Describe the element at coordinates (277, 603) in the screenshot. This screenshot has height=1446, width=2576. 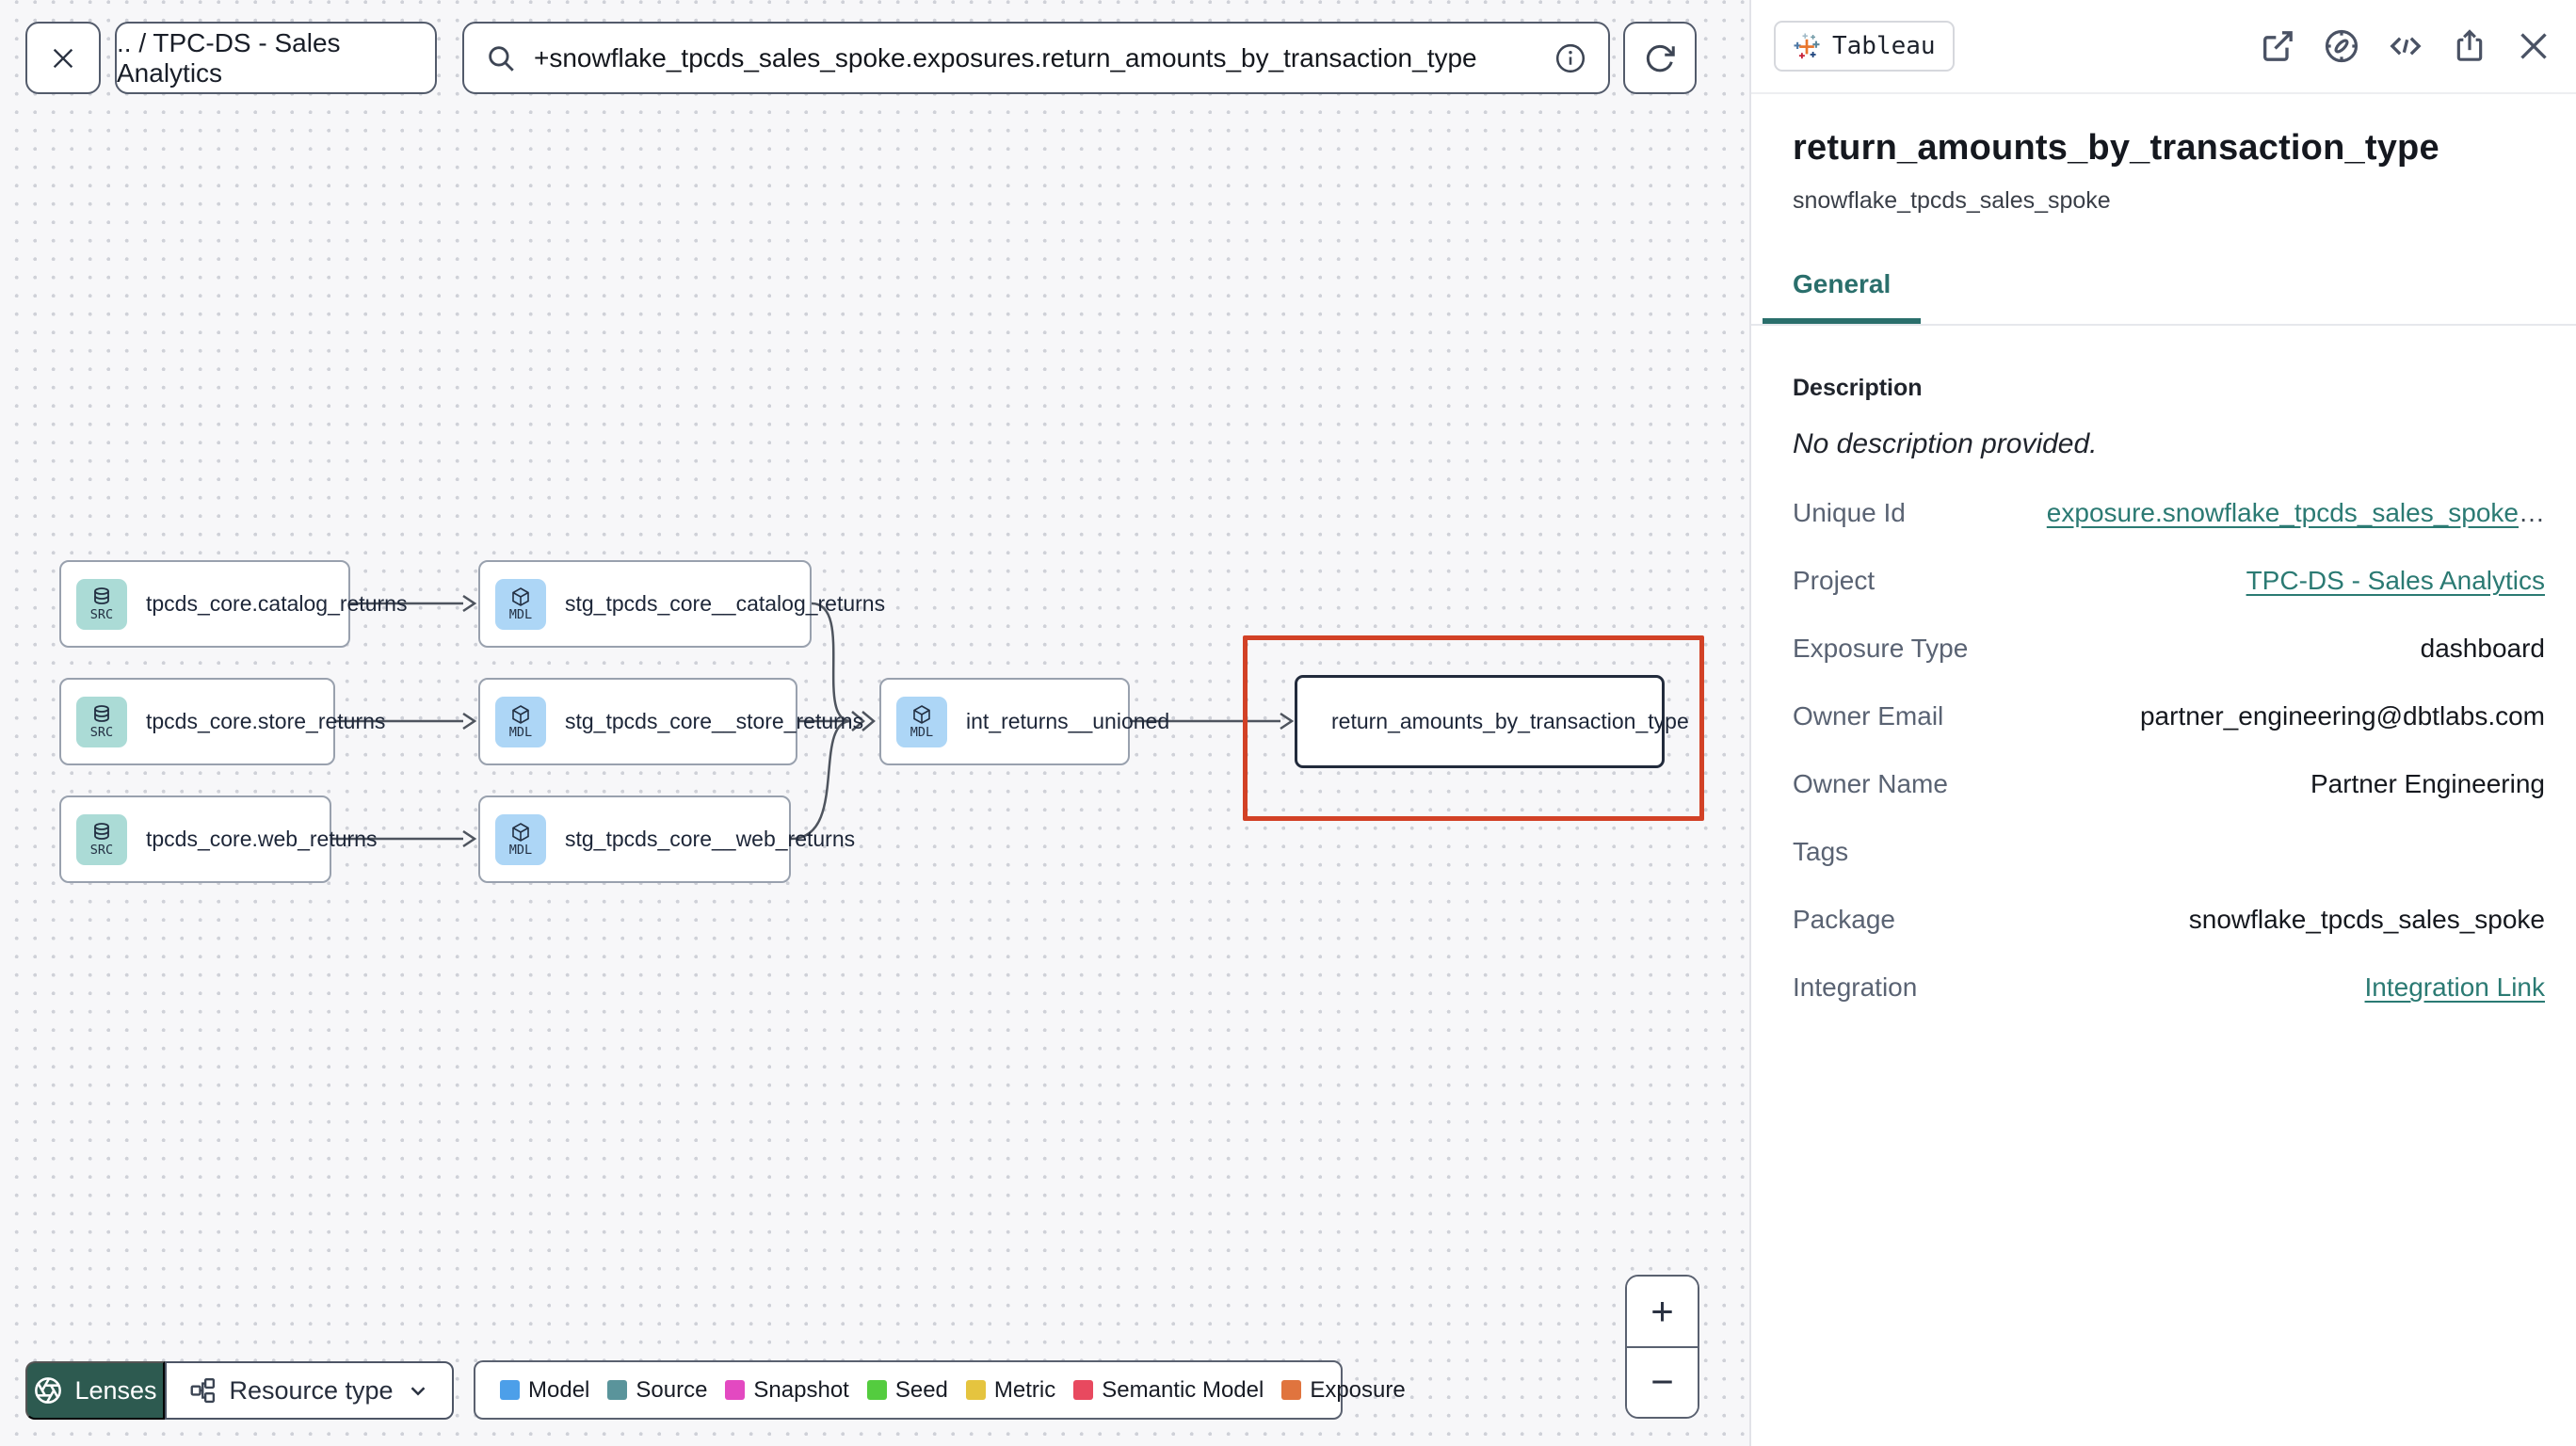
I see `node-label: tpcds_core.catalog_returns` at that location.